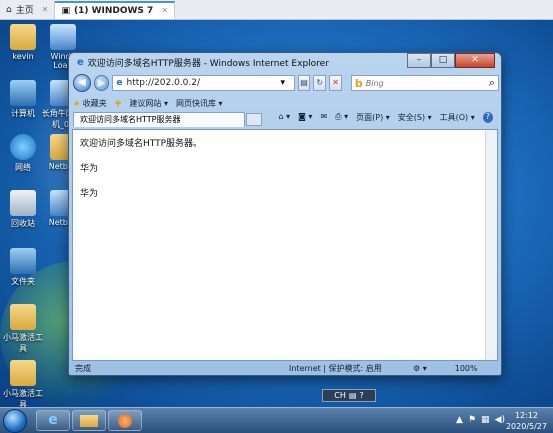 The image size is (553, 433). Describe the element at coordinates (320, 83) in the screenshot. I see `refresh-button: ↻` at that location.